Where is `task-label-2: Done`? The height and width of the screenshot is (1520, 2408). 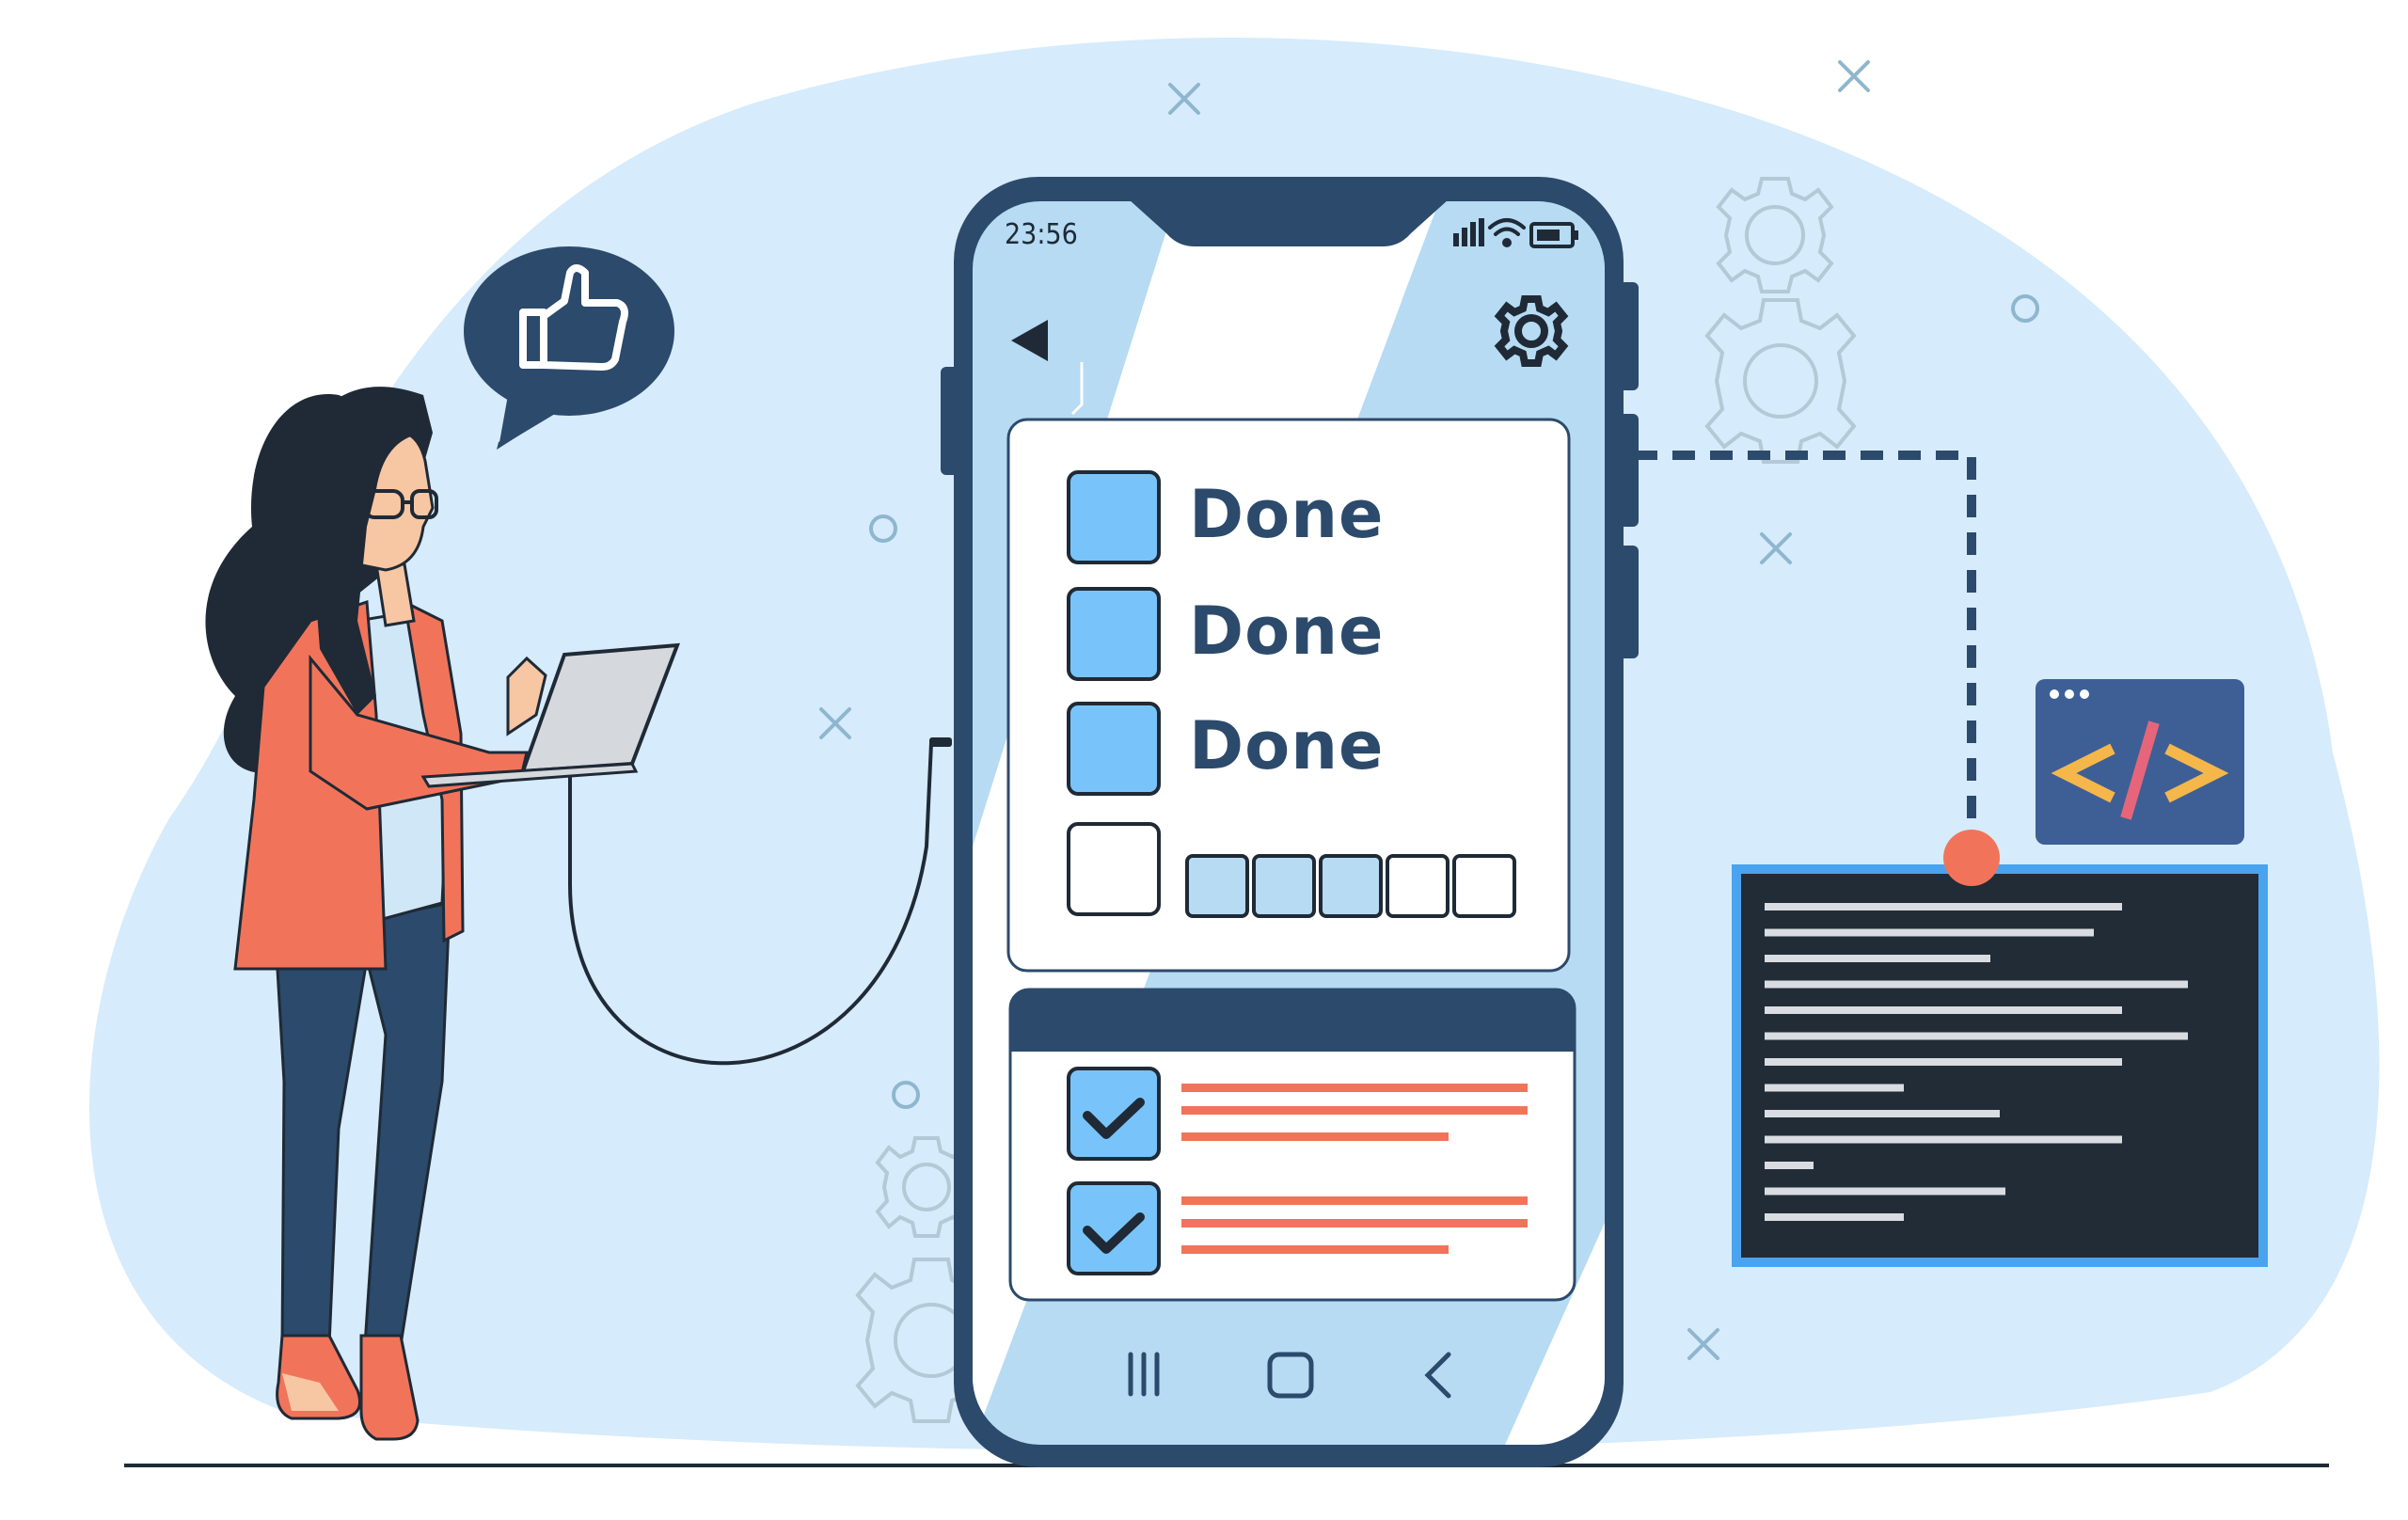 task-label-2: Done is located at coordinates (1287, 631).